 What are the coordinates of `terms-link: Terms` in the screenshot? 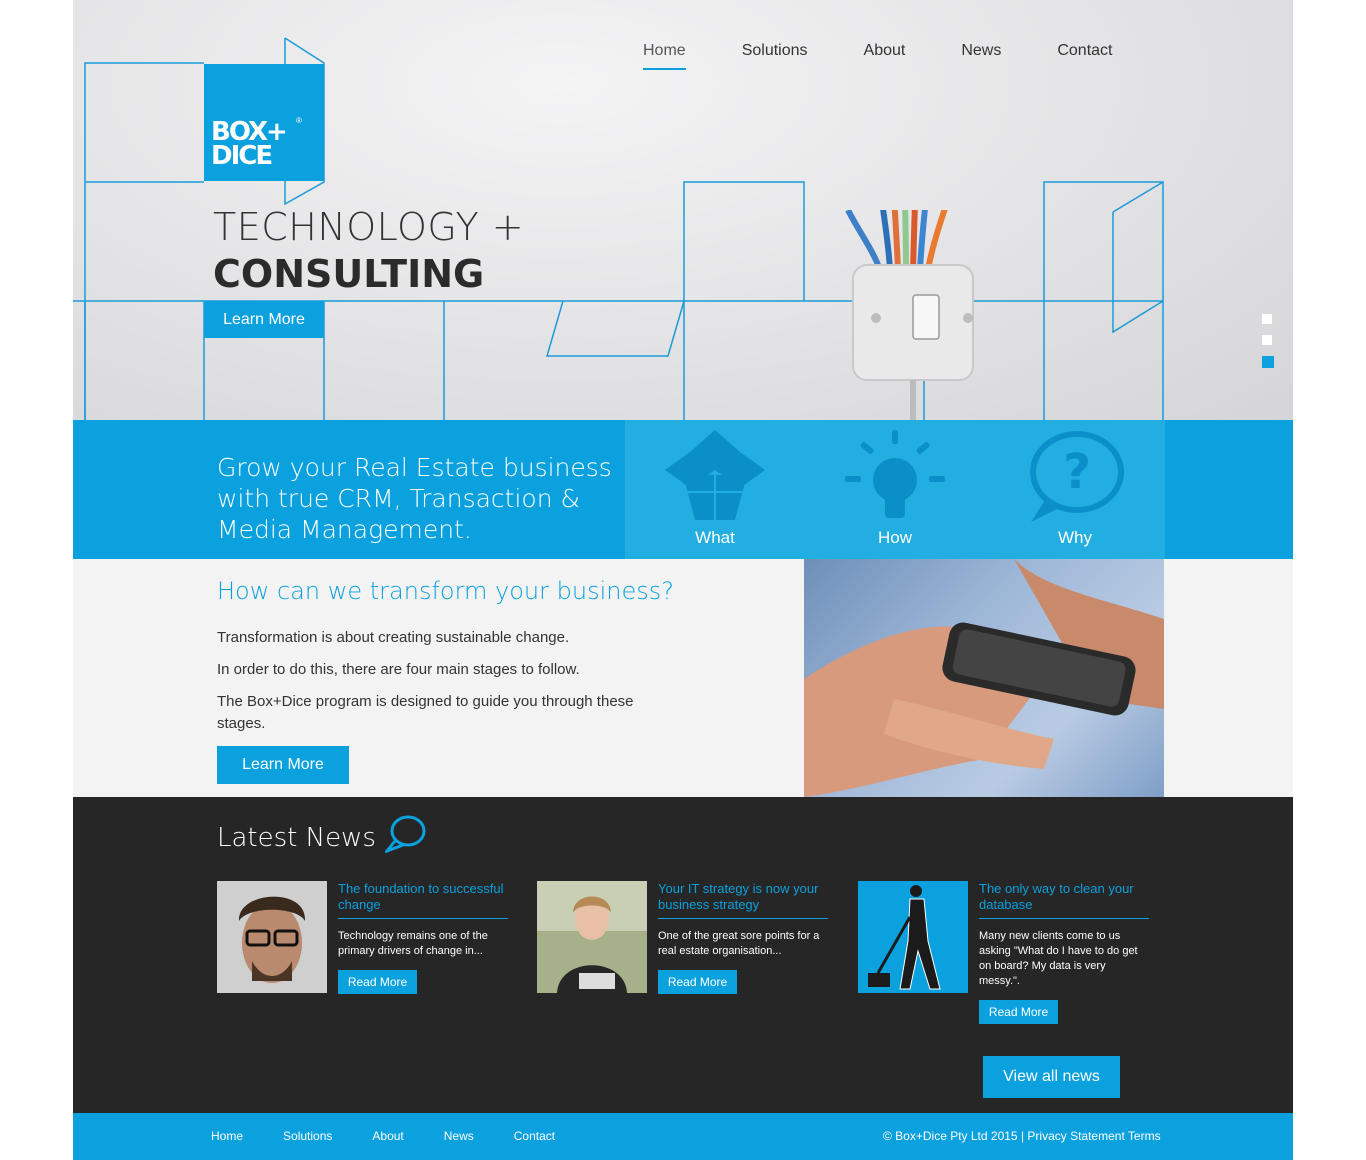 It's located at (1144, 1136).